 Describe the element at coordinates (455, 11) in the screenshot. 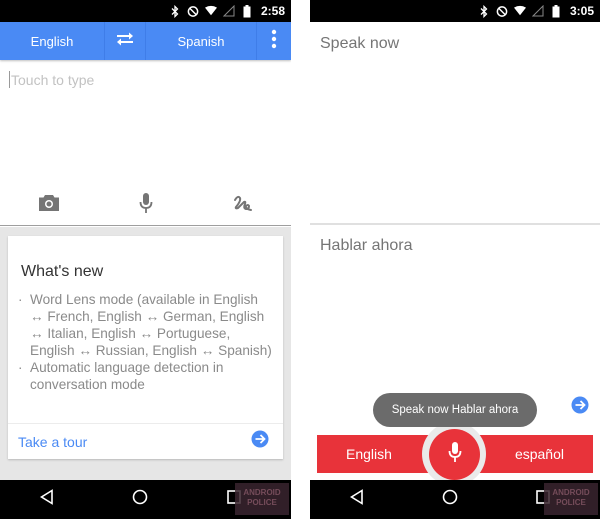

I see `status-bar: 3:05` at that location.